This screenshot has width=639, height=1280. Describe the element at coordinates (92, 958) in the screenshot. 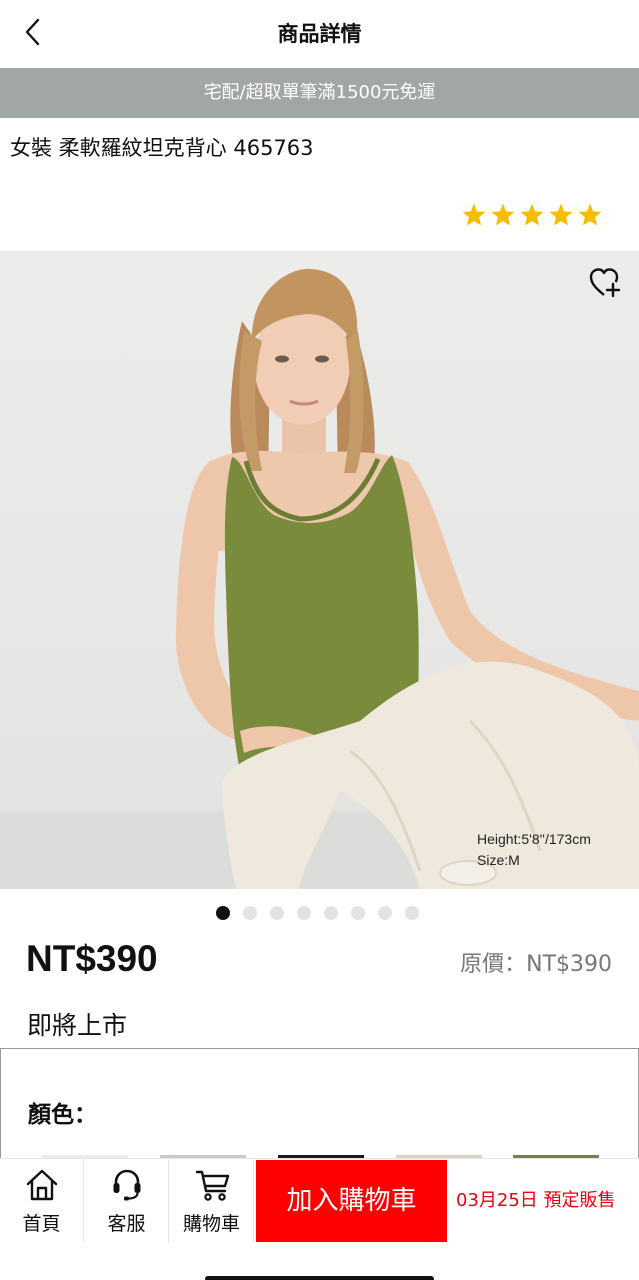

I see `product-price: NT$390` at that location.